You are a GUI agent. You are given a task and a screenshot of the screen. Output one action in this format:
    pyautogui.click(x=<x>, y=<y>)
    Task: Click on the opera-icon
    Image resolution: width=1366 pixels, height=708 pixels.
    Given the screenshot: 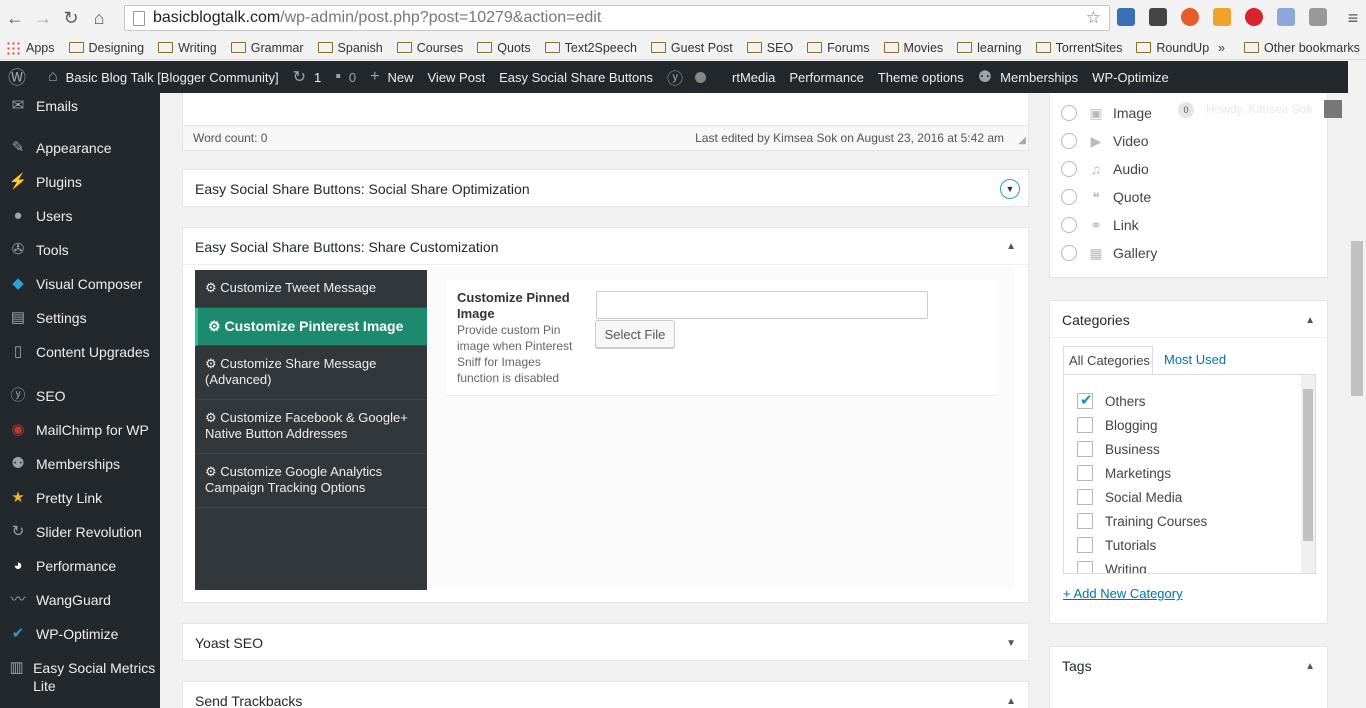 What is the action you would take?
    pyautogui.click(x=1254, y=17)
    